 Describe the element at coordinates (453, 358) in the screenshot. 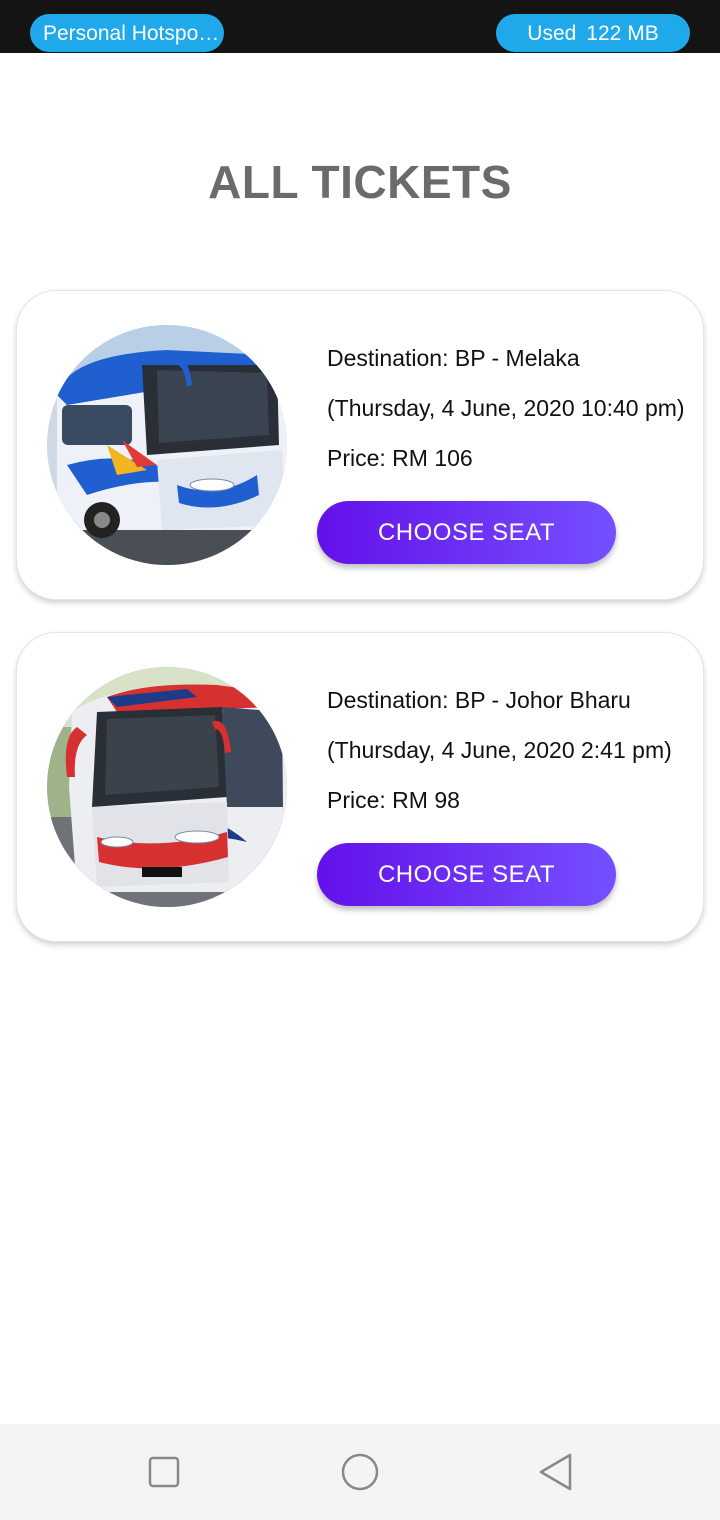

I see `ticket-destination: Destination: BP - Melaka` at that location.